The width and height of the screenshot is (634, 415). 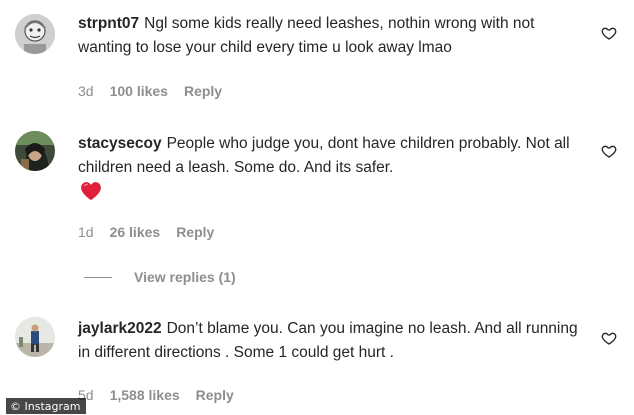 What do you see at coordinates (135, 232) in the screenshot?
I see `comment-likes: 26 likes` at bounding box center [135, 232].